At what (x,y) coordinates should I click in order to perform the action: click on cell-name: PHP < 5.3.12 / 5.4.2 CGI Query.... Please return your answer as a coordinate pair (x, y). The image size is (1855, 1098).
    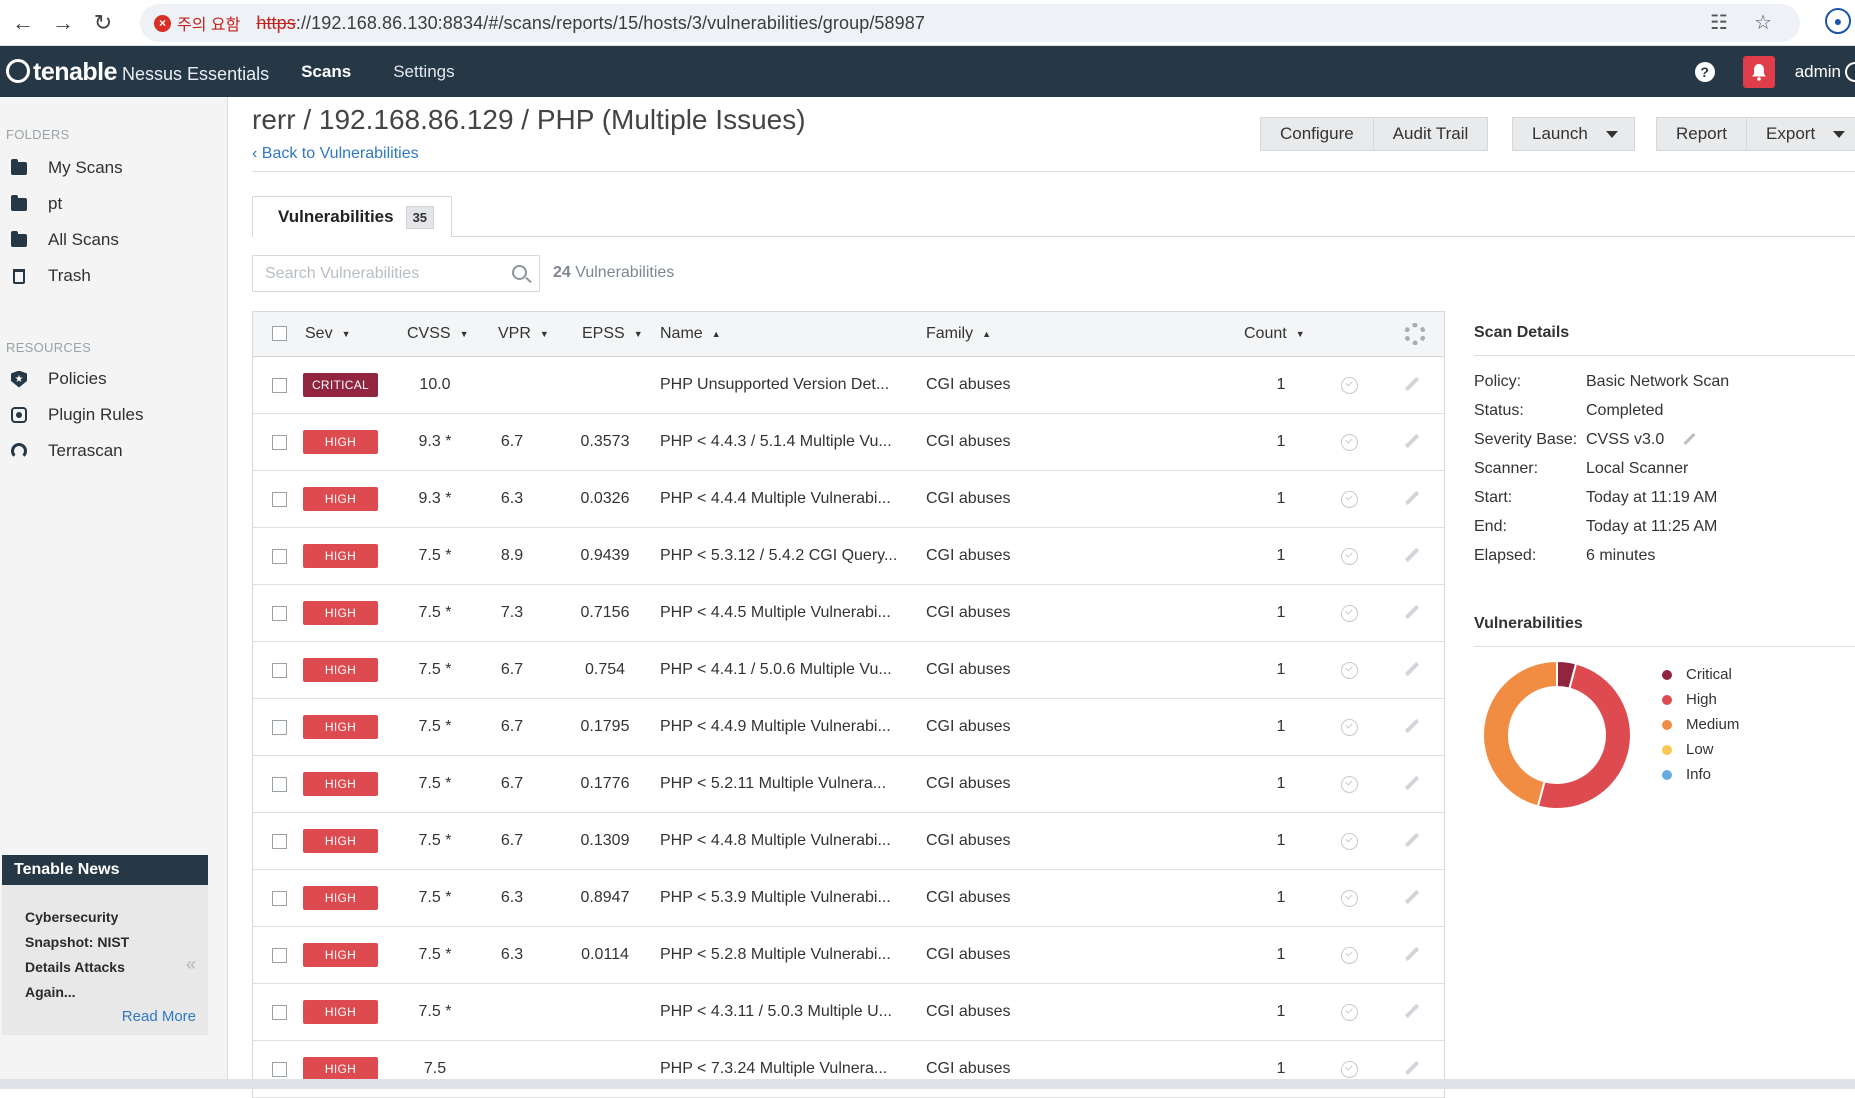
    Looking at the image, I should click on (778, 556).